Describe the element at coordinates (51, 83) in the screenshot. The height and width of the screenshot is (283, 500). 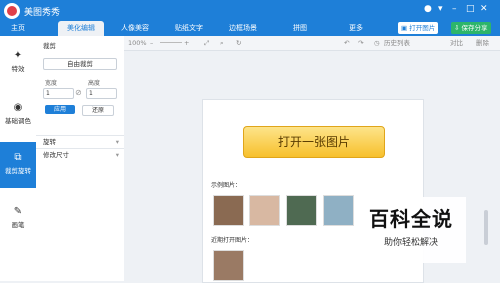
I see `width-label: 宽度` at that location.